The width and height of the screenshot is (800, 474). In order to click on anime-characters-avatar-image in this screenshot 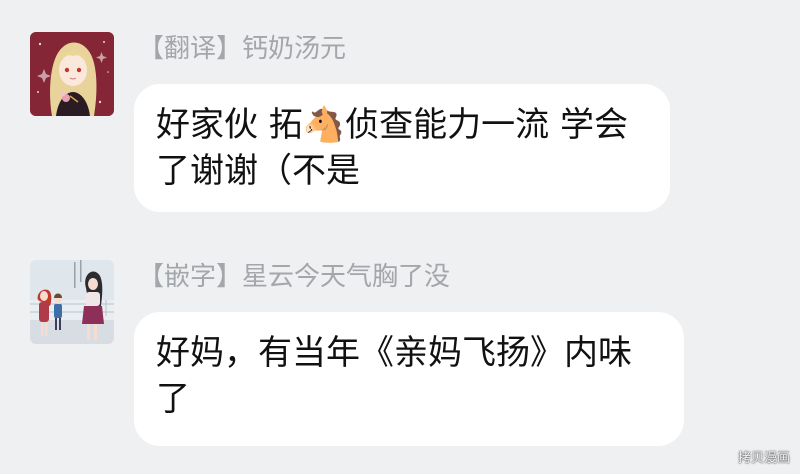, I will do `click(72, 302)`.